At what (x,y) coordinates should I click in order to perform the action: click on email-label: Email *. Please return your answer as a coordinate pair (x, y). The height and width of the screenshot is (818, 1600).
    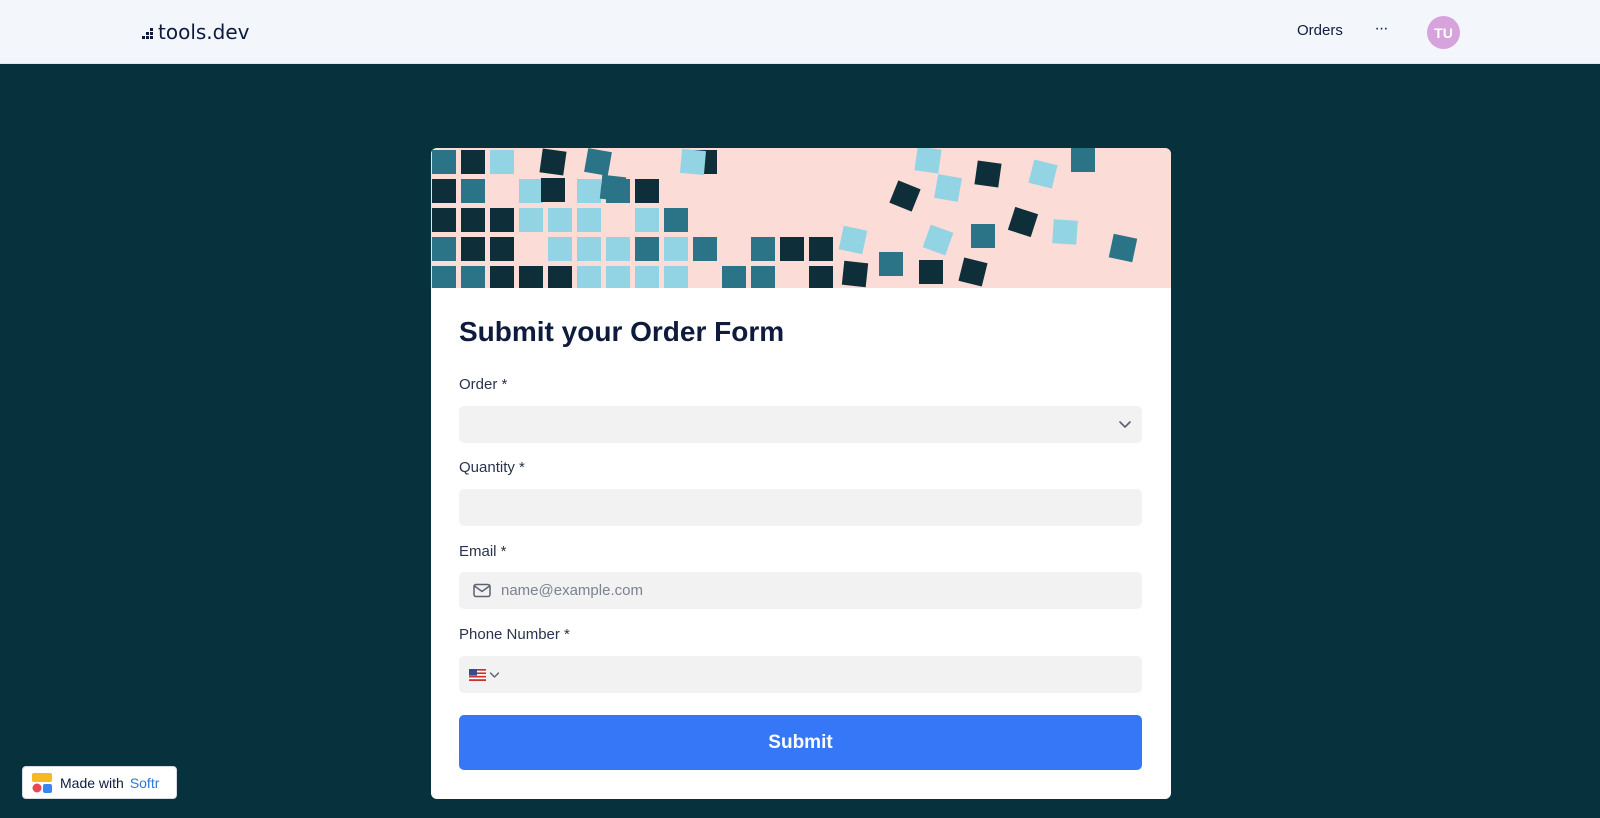
    Looking at the image, I should click on (483, 551).